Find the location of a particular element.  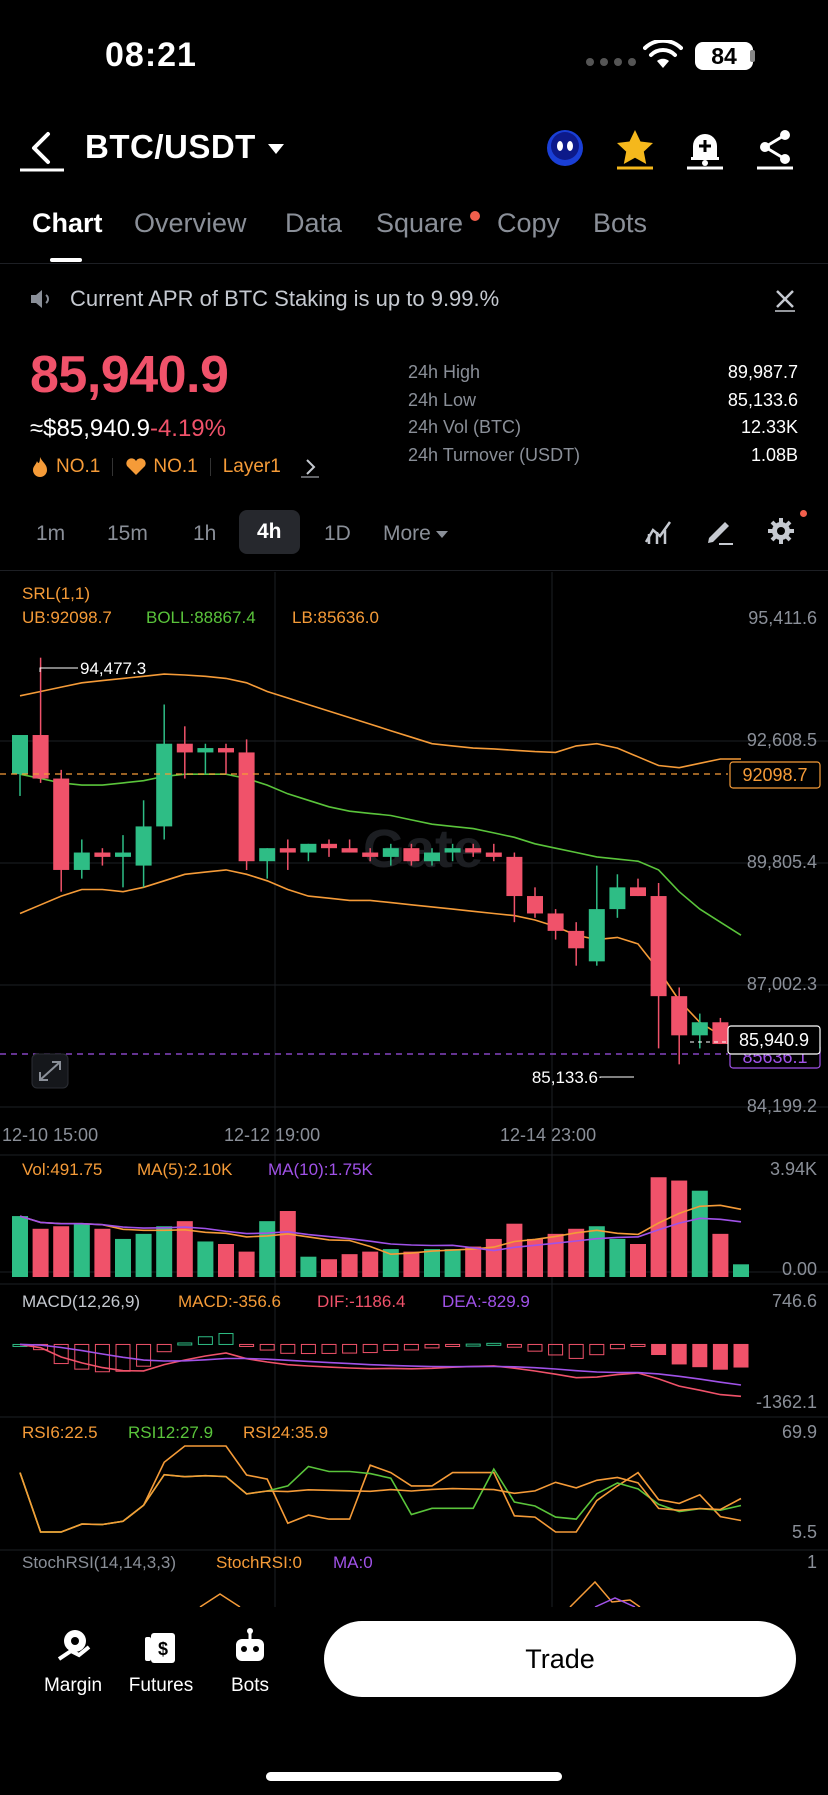

pair-selector: BTC/USDT is located at coordinates (170, 147).